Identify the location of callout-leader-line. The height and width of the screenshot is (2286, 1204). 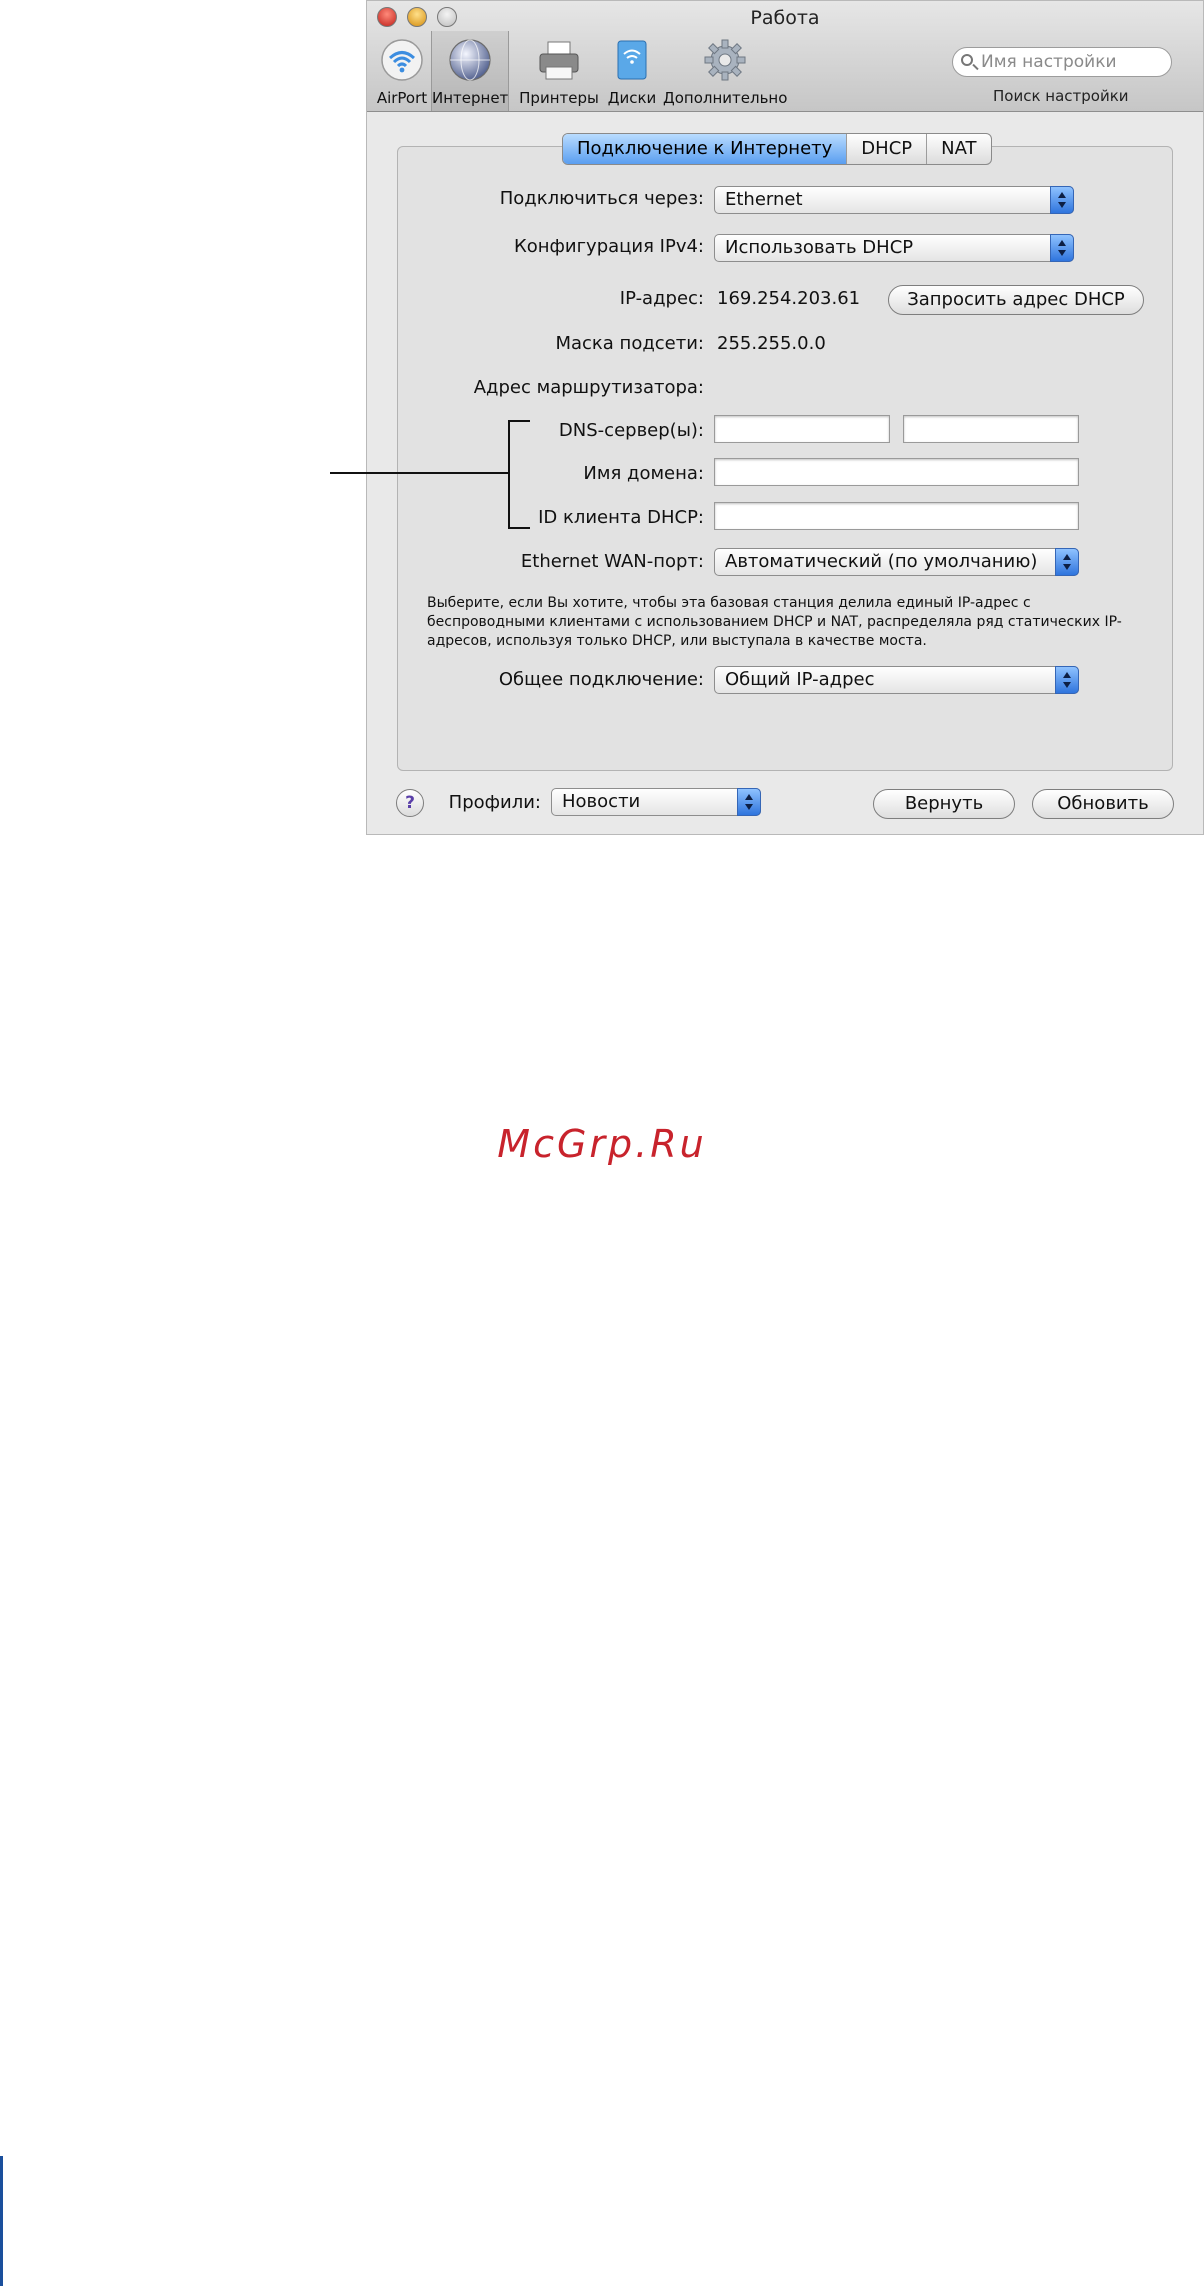
(419, 473).